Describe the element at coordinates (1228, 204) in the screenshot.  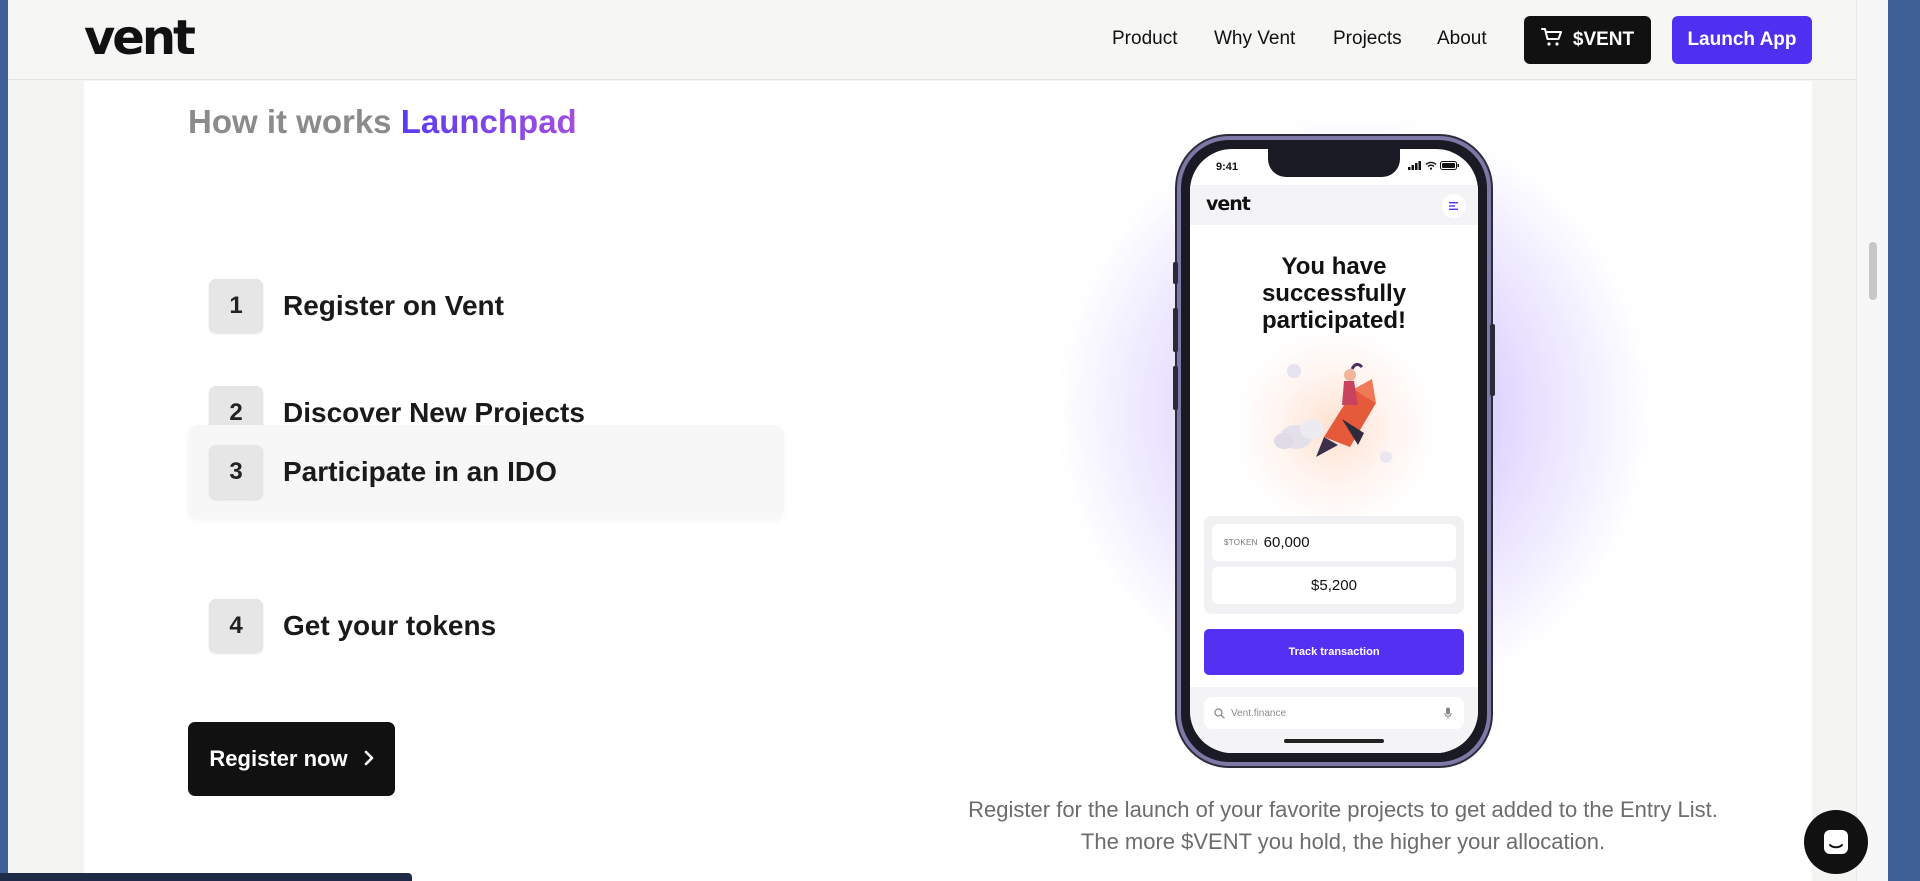
I see `app-logo: vent` at that location.